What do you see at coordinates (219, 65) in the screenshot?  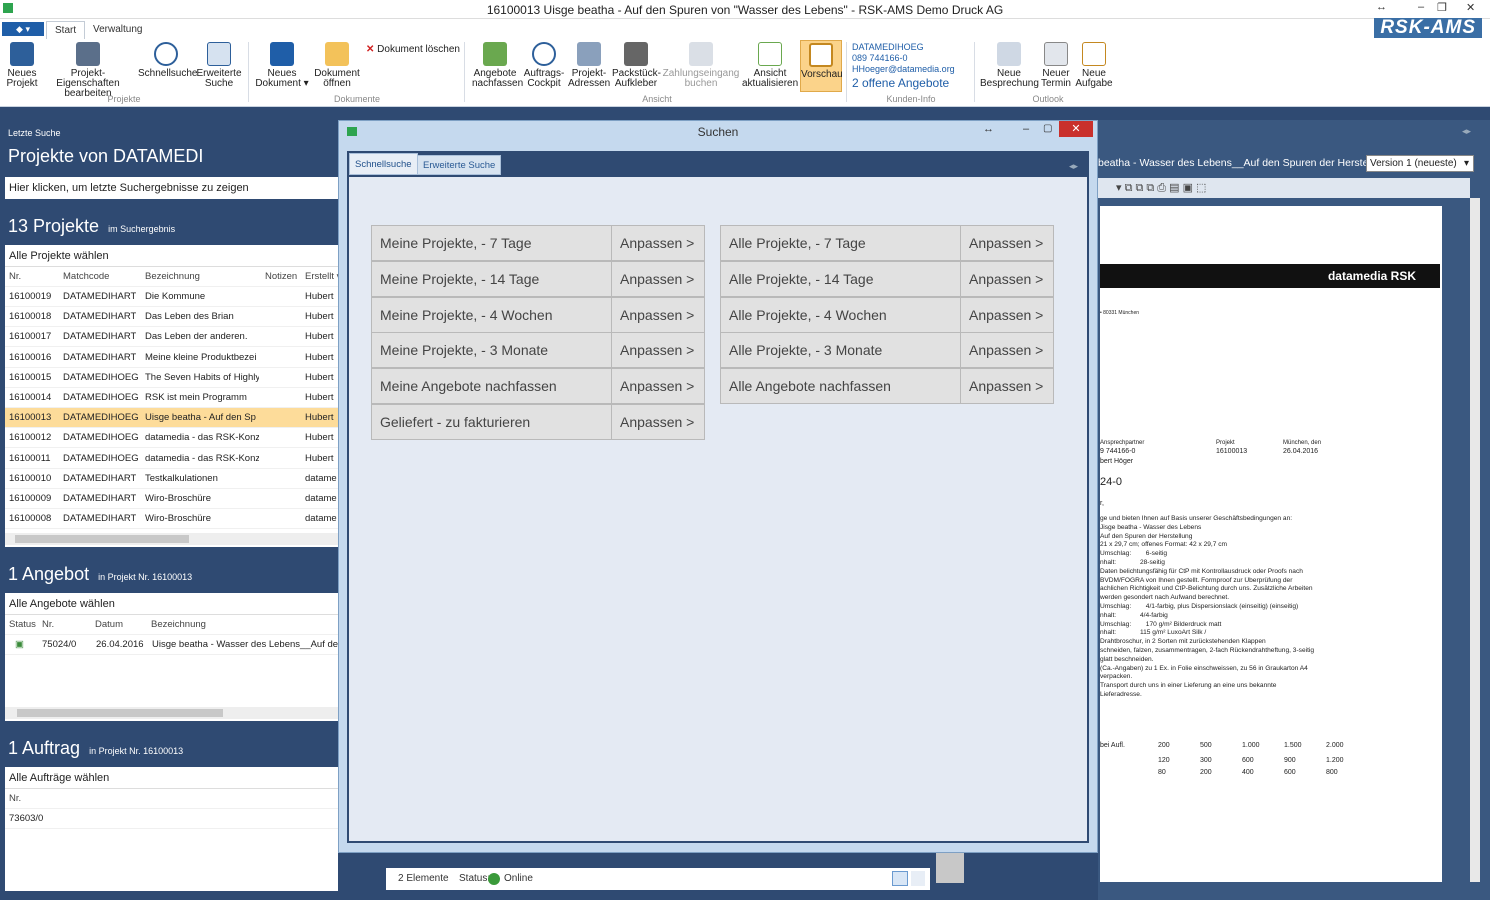 I see `advanced-search-button: Erweiterte Suche` at bounding box center [219, 65].